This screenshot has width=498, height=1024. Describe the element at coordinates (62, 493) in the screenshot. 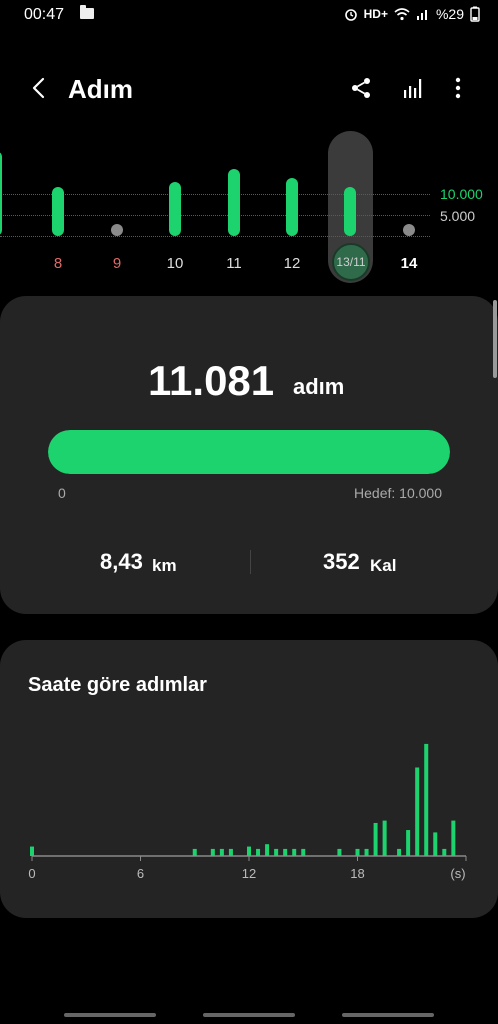

I see `progress-min-label: 0` at that location.